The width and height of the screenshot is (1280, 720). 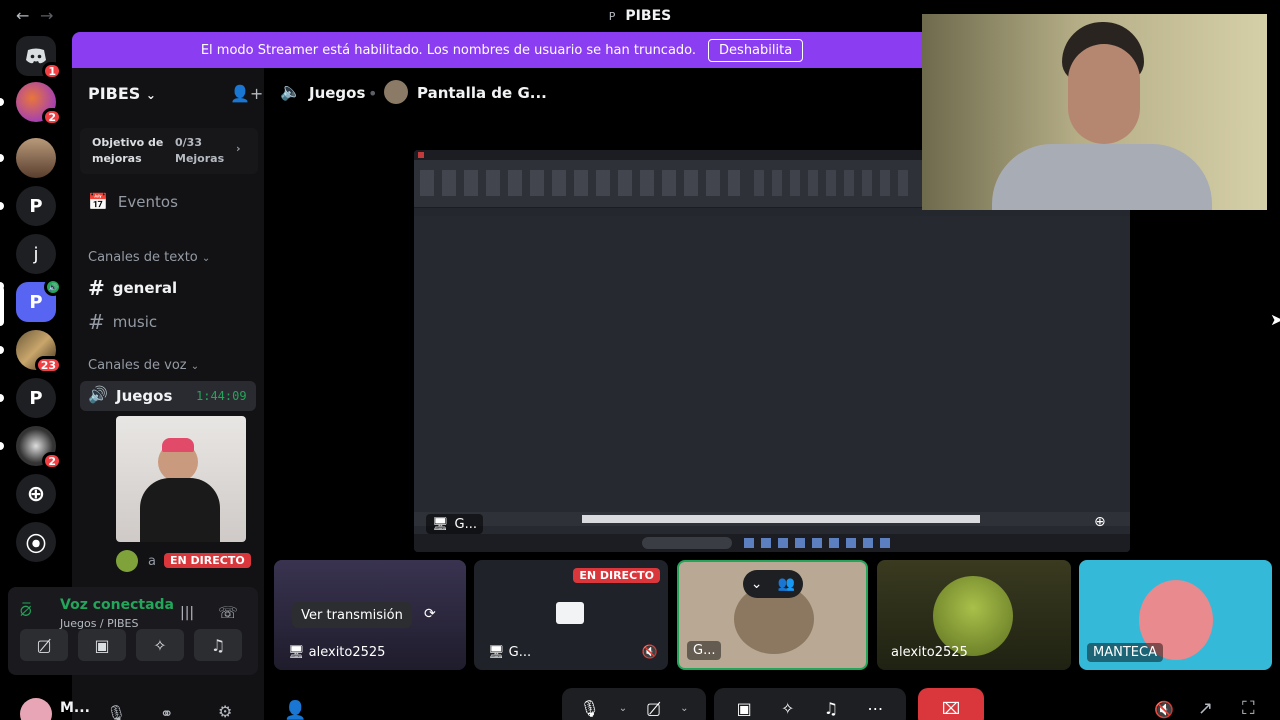 What do you see at coordinates (773, 584) in the screenshot?
I see `tile-controls: ⌄ 👥` at bounding box center [773, 584].